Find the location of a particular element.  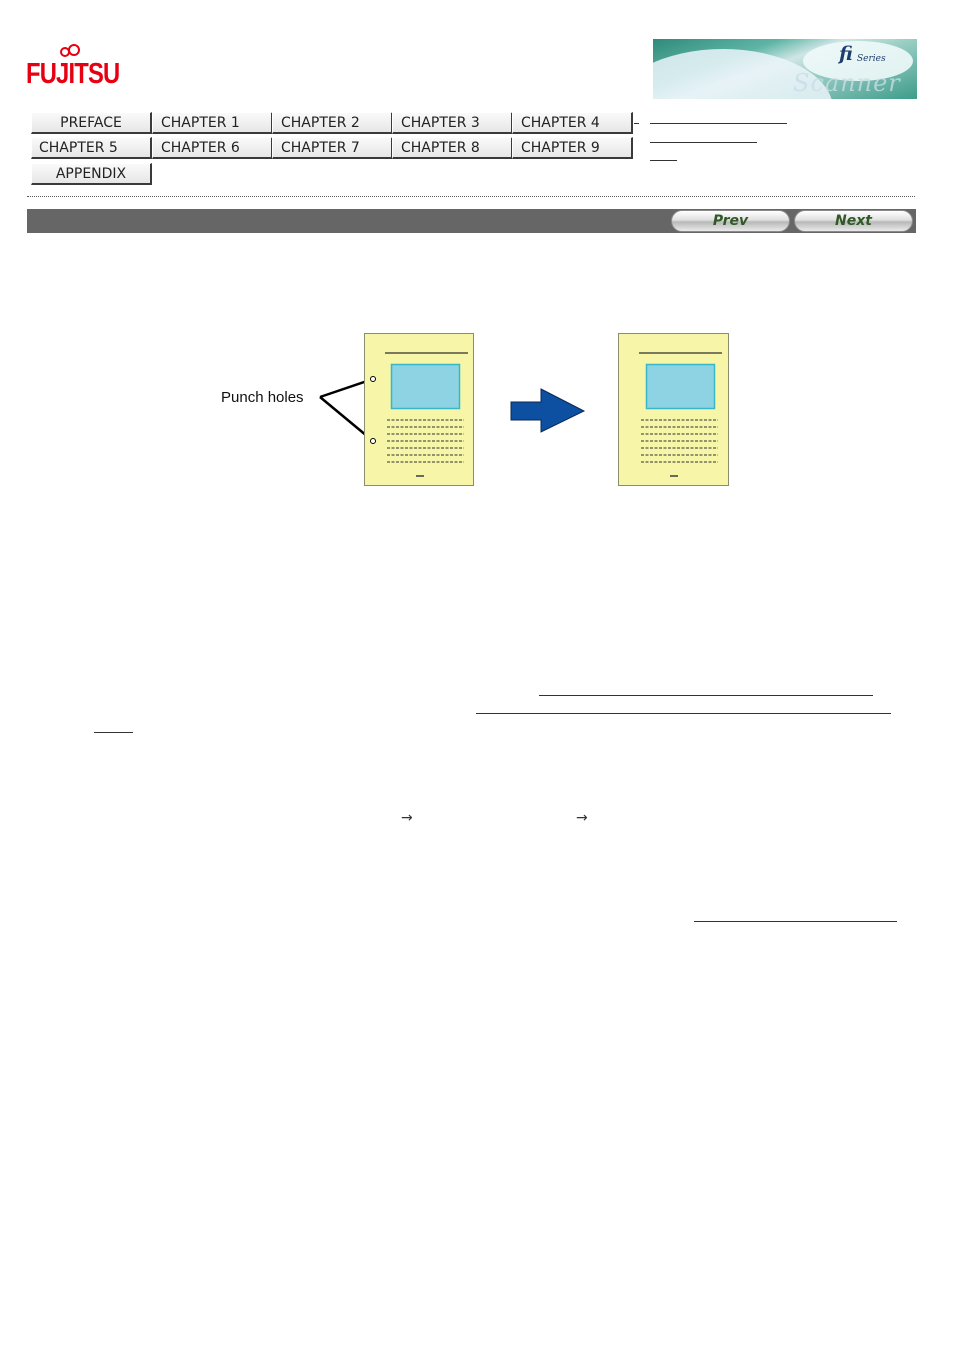

nav-connector is located at coordinates (636, 123).